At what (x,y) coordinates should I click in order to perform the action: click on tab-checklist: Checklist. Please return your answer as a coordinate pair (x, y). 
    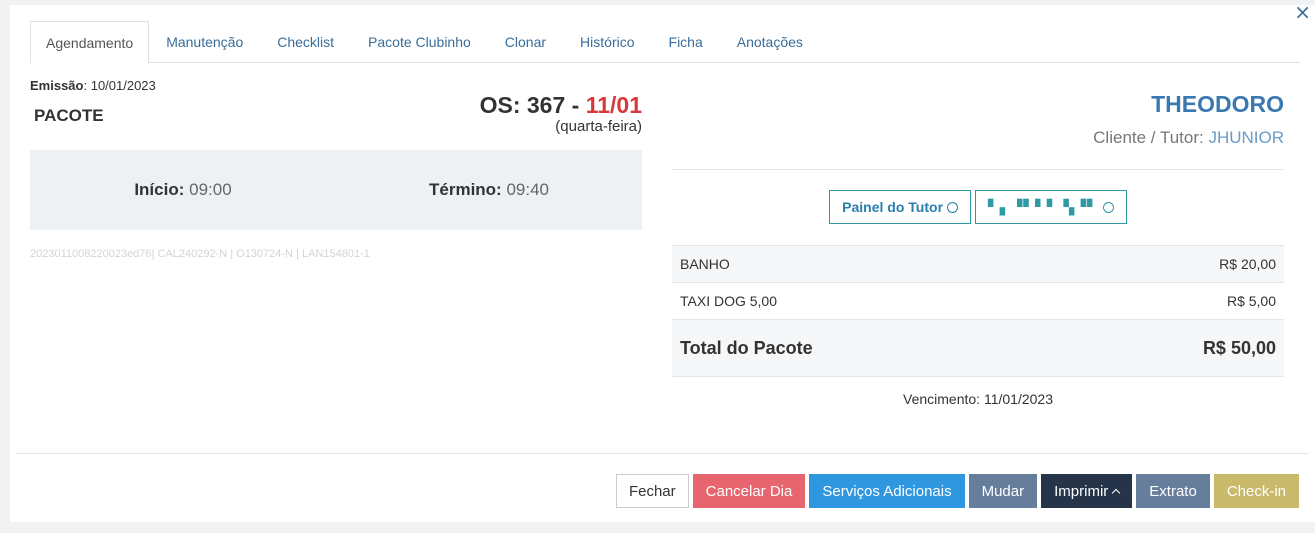
    Looking at the image, I should click on (305, 42).